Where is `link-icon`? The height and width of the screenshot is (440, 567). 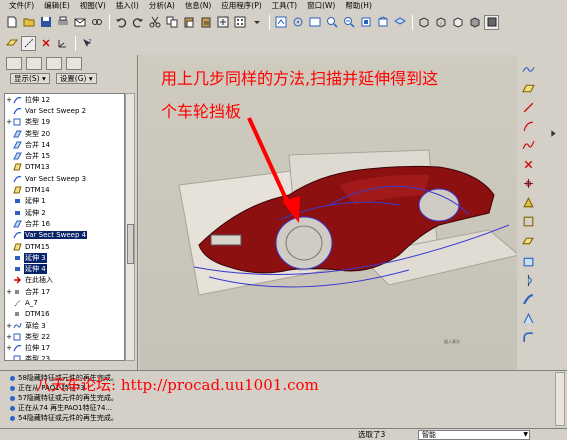
link-icon is located at coordinates (96, 22).